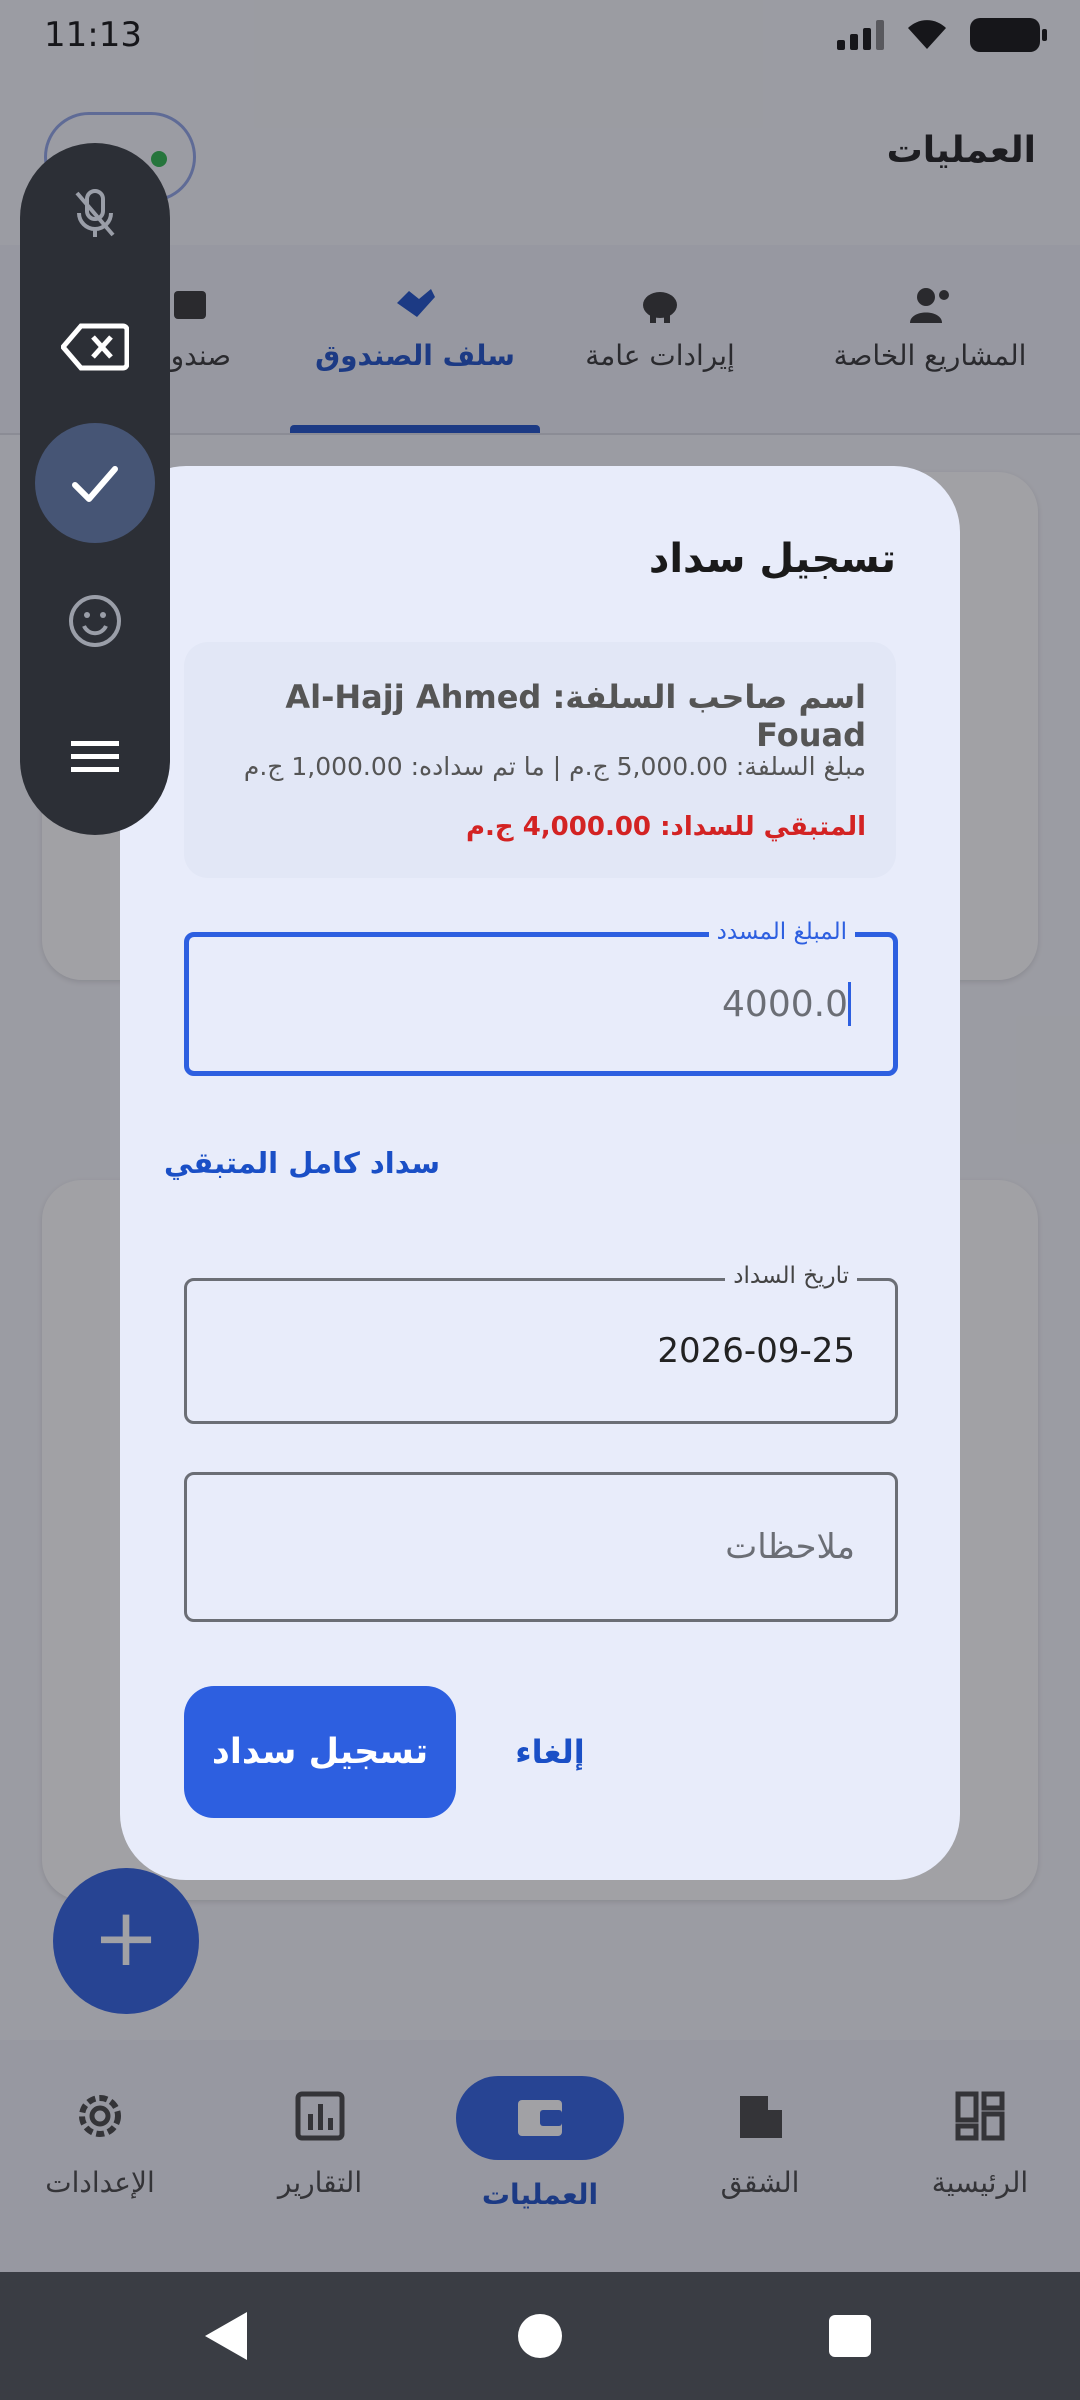  Describe the element at coordinates (302, 1163) in the screenshot. I see `pay-full-remaining-button: سداد كامل المتبقي` at that location.